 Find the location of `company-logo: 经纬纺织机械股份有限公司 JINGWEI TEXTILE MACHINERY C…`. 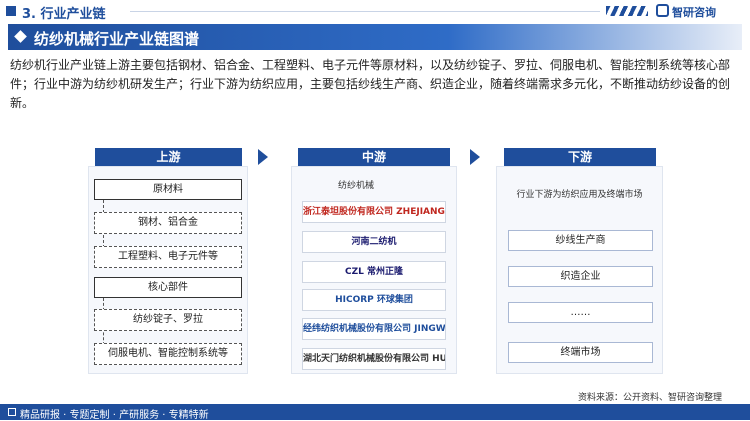

company-logo: 经纬纺织机械股份有限公司 JINGWEI TEXTILE MACHINERY C… is located at coordinates (374, 329).